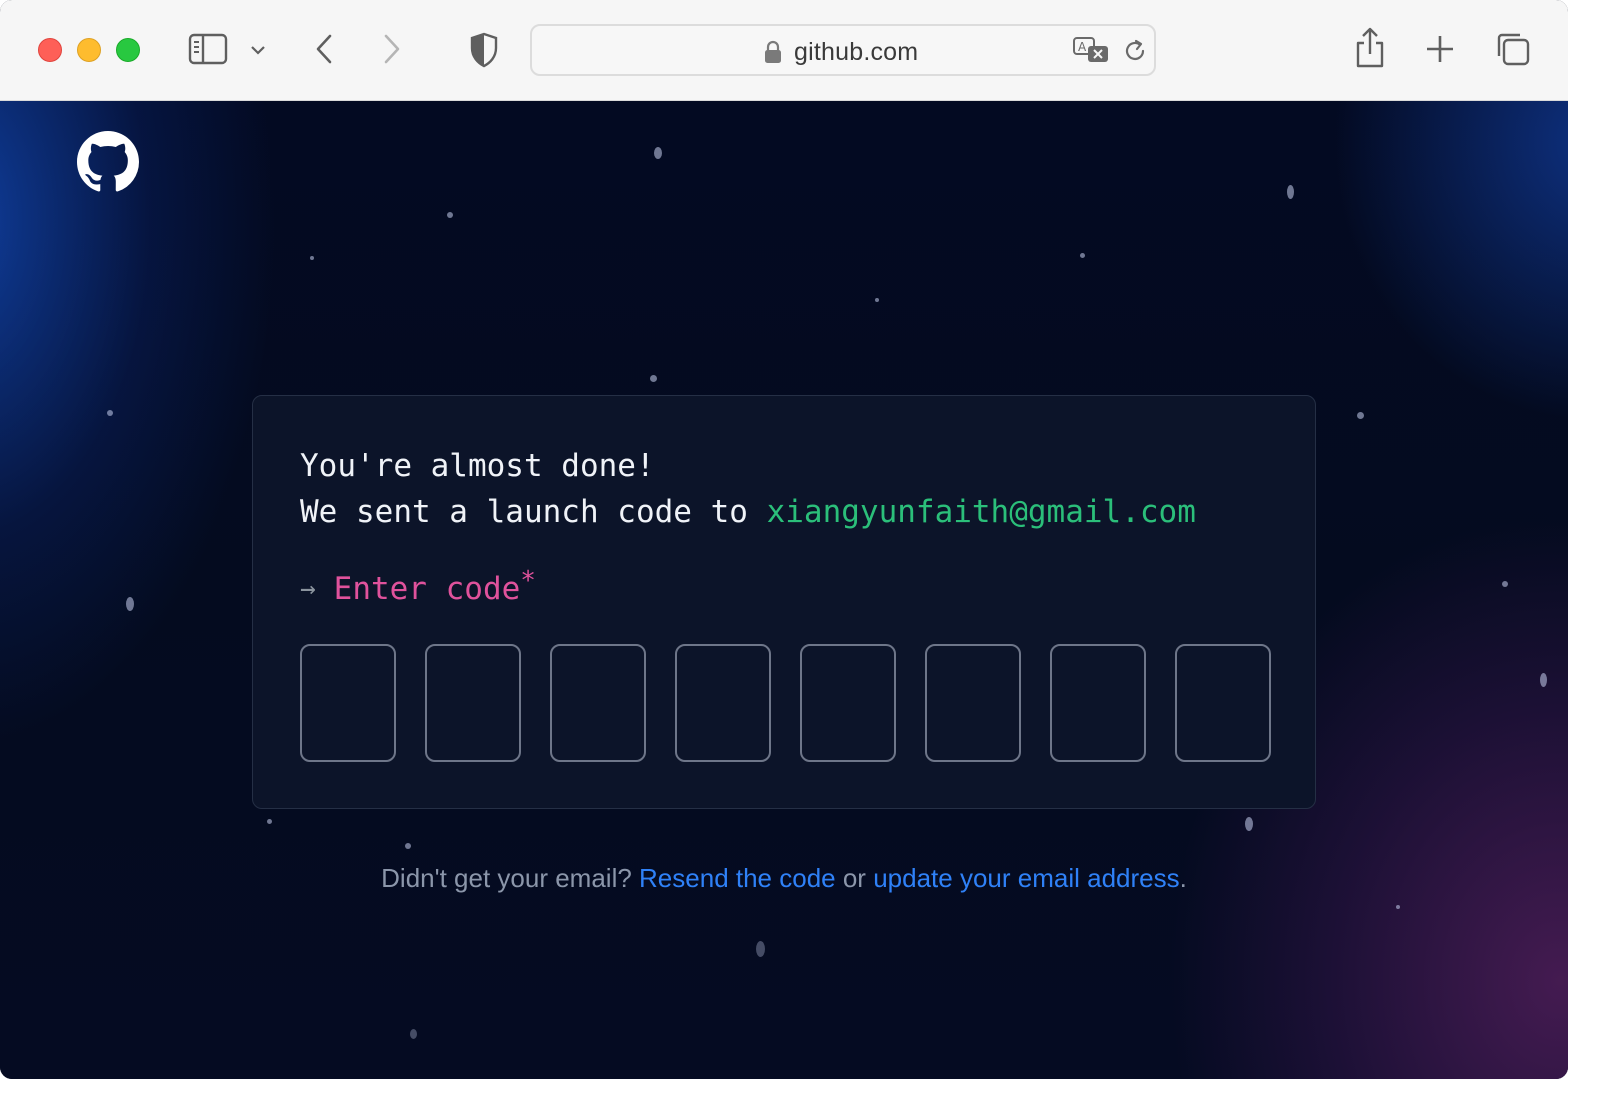  What do you see at coordinates (50, 50) in the screenshot?
I see `close-window-button` at bounding box center [50, 50].